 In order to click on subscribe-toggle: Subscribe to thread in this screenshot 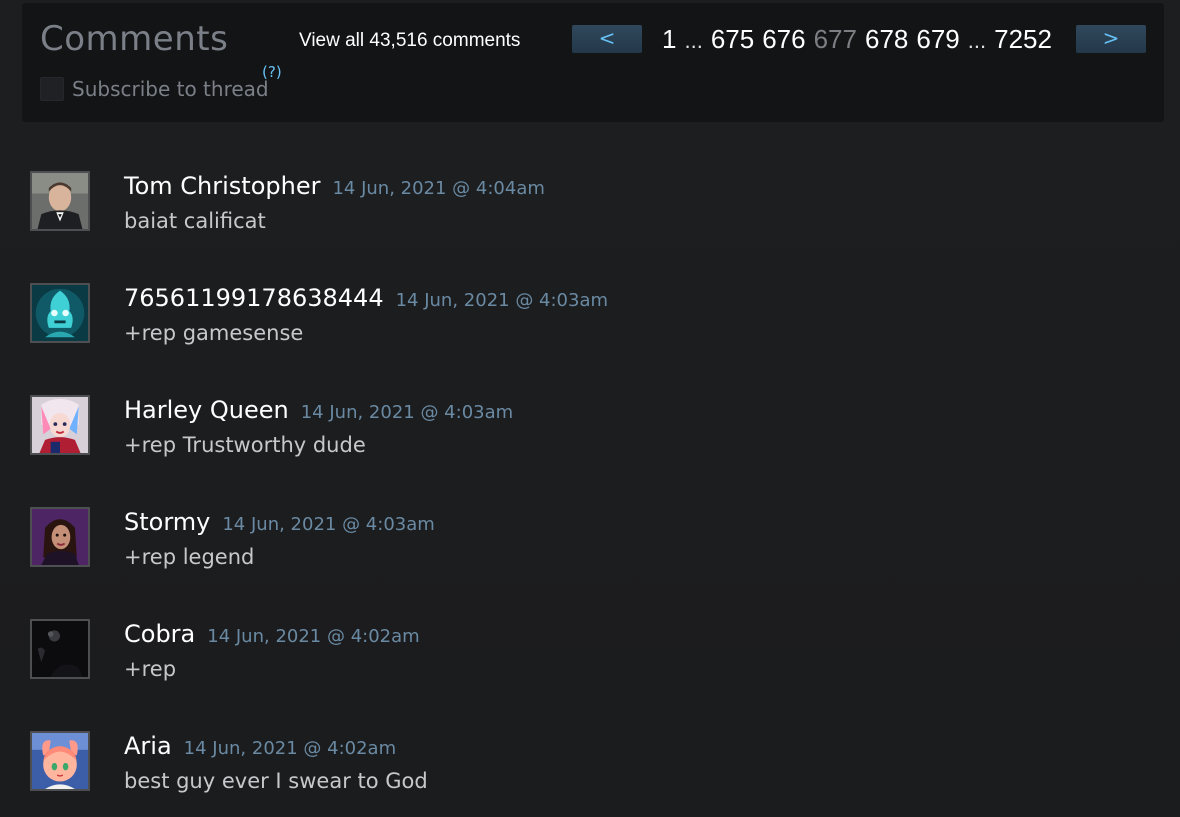, I will do `click(154, 89)`.